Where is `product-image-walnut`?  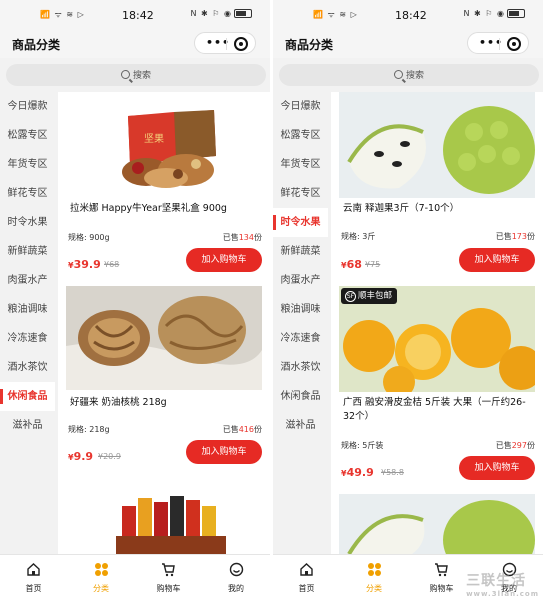
product-image-walnut is located at coordinates (164, 338).